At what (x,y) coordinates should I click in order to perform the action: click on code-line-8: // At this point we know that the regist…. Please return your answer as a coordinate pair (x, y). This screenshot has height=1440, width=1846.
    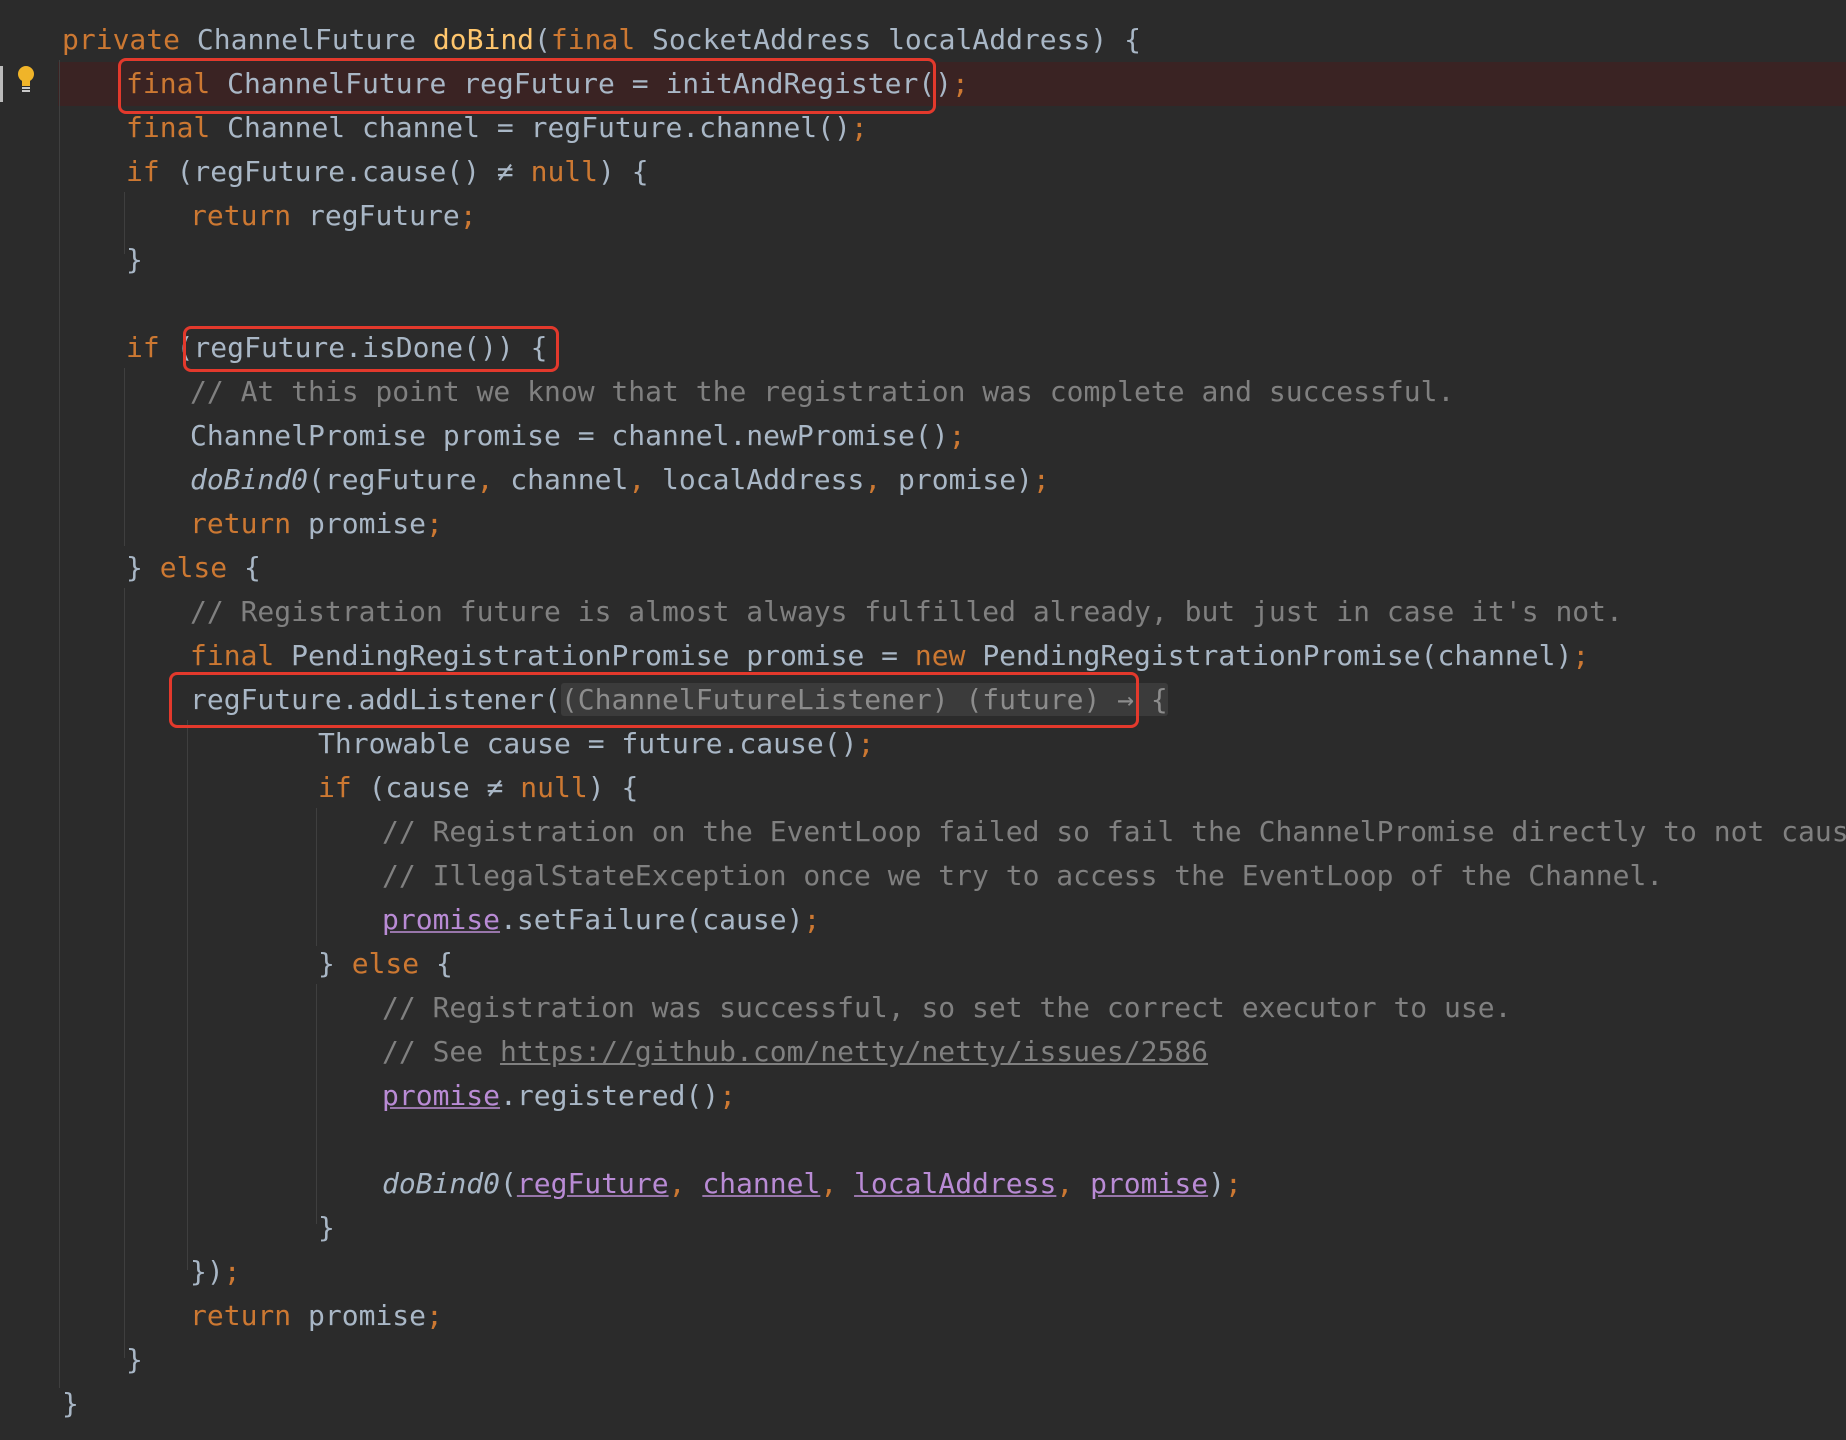
    Looking at the image, I should click on (727, 392).